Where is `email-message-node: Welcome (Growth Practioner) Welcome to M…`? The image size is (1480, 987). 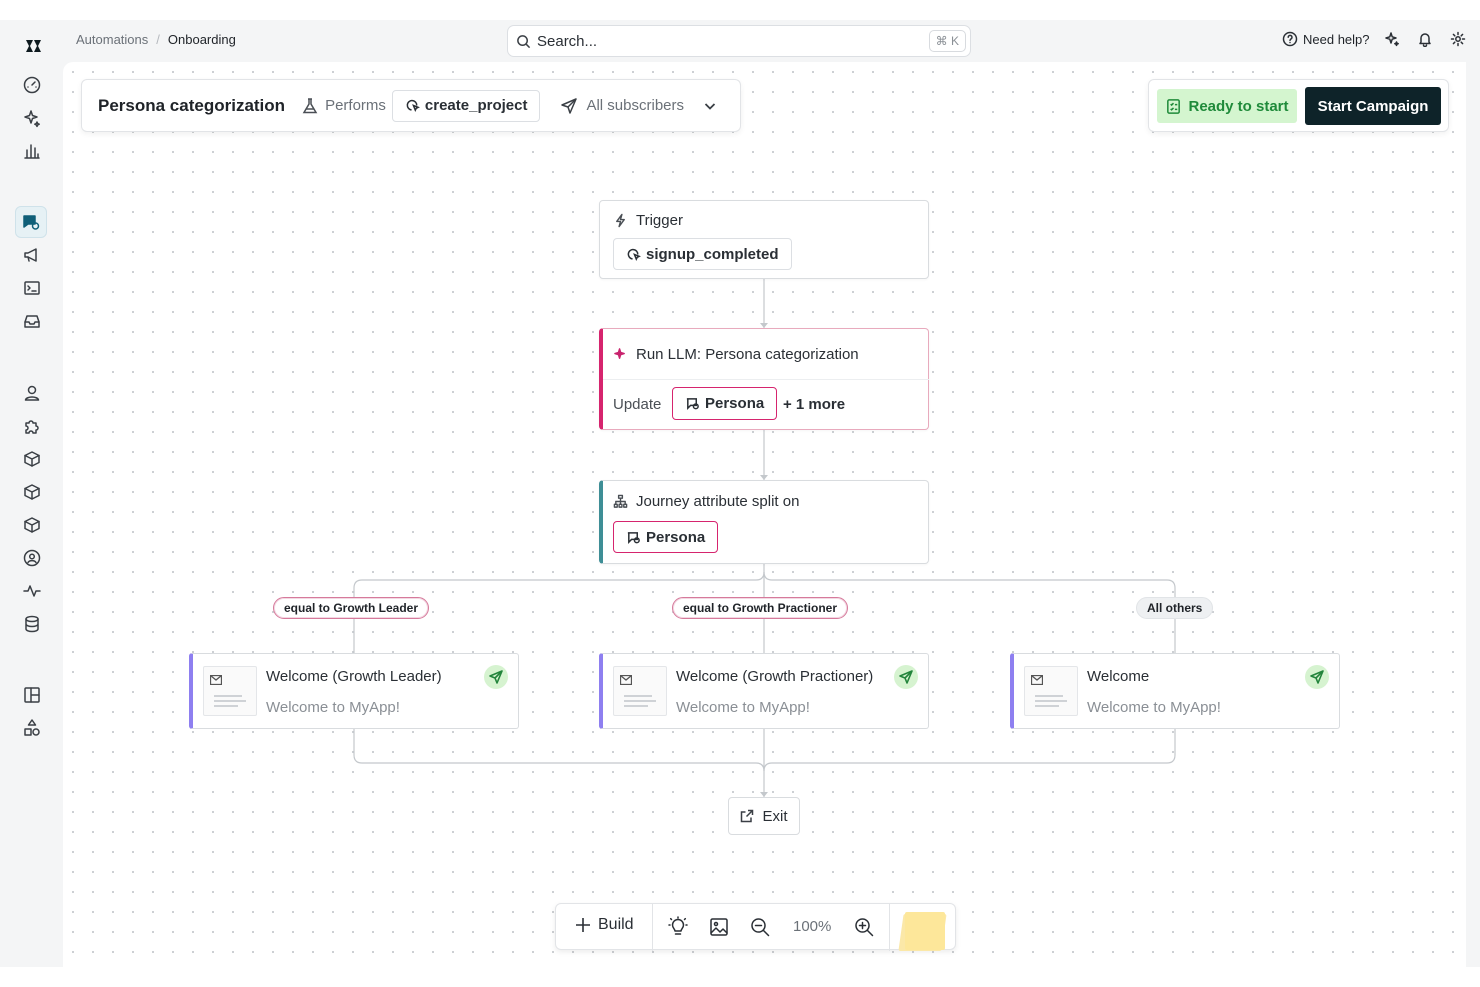
email-message-node: Welcome (Growth Practioner) Welcome to M… is located at coordinates (764, 691).